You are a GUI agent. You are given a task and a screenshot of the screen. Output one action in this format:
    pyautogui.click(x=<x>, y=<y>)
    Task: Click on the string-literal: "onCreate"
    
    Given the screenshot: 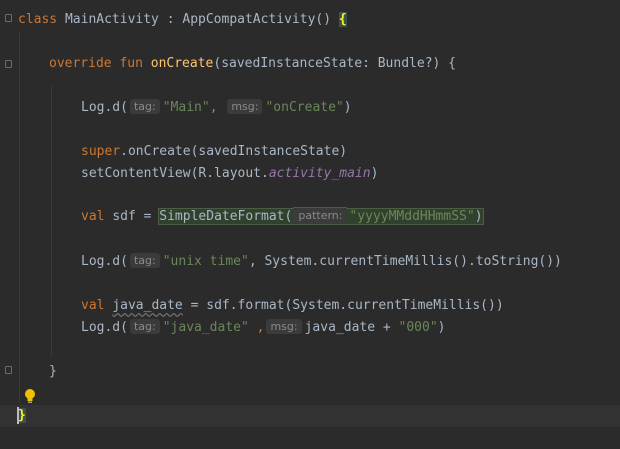 What is the action you would take?
    pyautogui.click(x=304, y=107)
    